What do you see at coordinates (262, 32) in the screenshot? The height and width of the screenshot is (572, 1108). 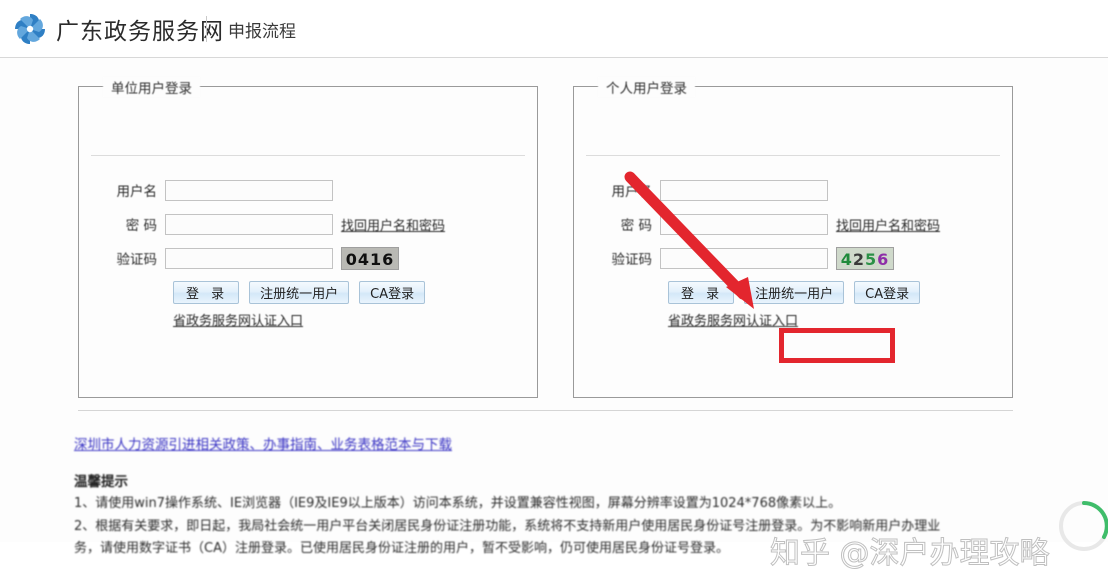 I see `page-section-title: 申报流程` at bounding box center [262, 32].